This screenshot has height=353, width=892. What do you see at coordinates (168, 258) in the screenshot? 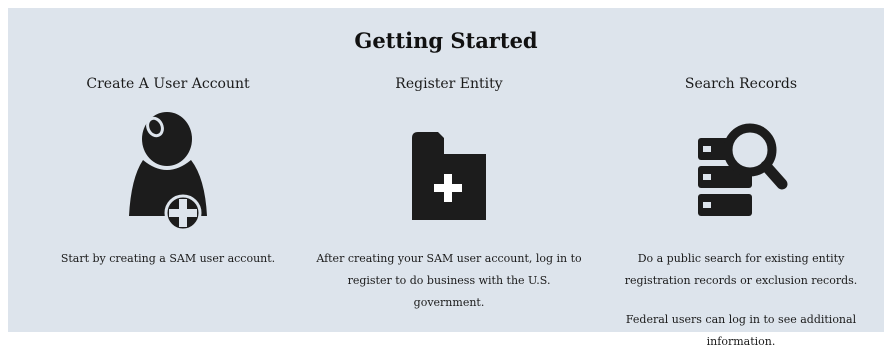
I see `card-description: Start by creating a SAM user account.` at bounding box center [168, 258].